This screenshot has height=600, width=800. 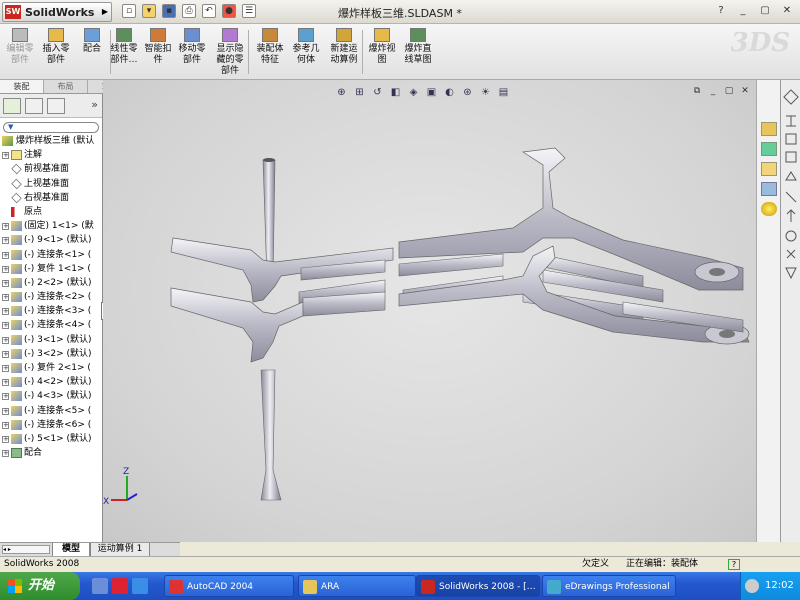 I want to click on tree-root-assembly: 爆炸样板三维 (默认, so click(x=52, y=141).